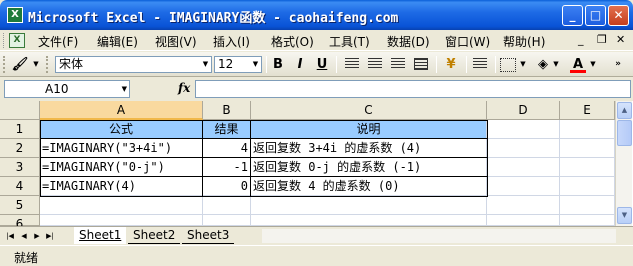 Image resolution: width=633 pixels, height=266 pixels. I want to click on cell-e6, so click(587, 220).